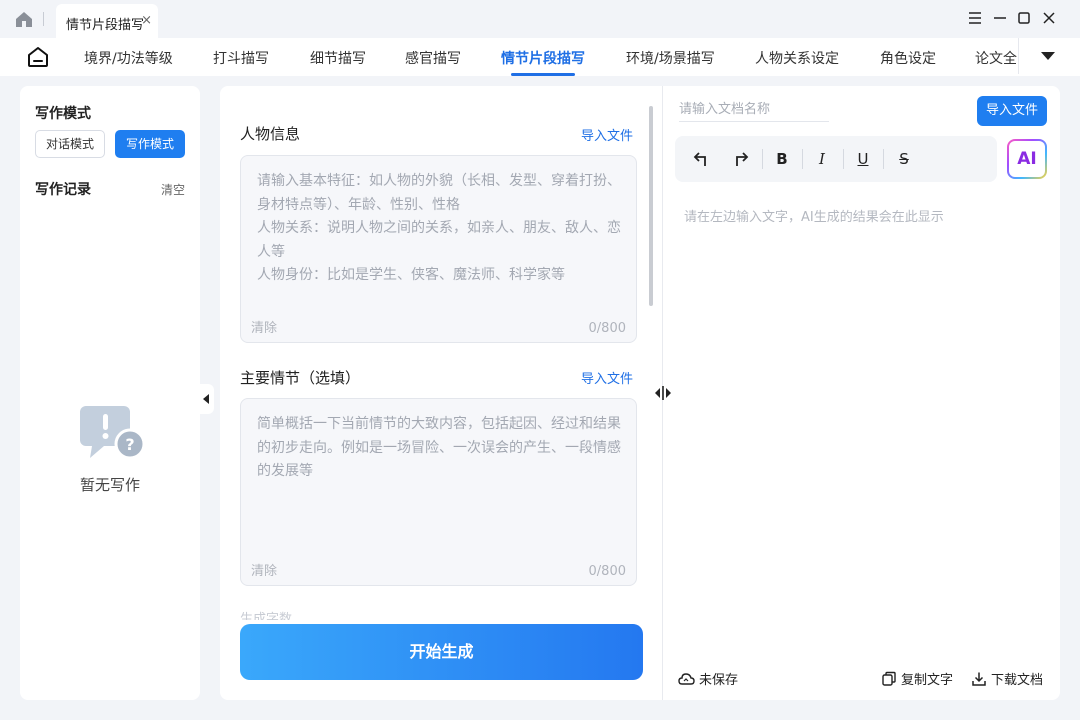 This screenshot has width=1080, height=720. What do you see at coordinates (270, 134) in the screenshot?
I see `character-info-title: 人物信息` at bounding box center [270, 134].